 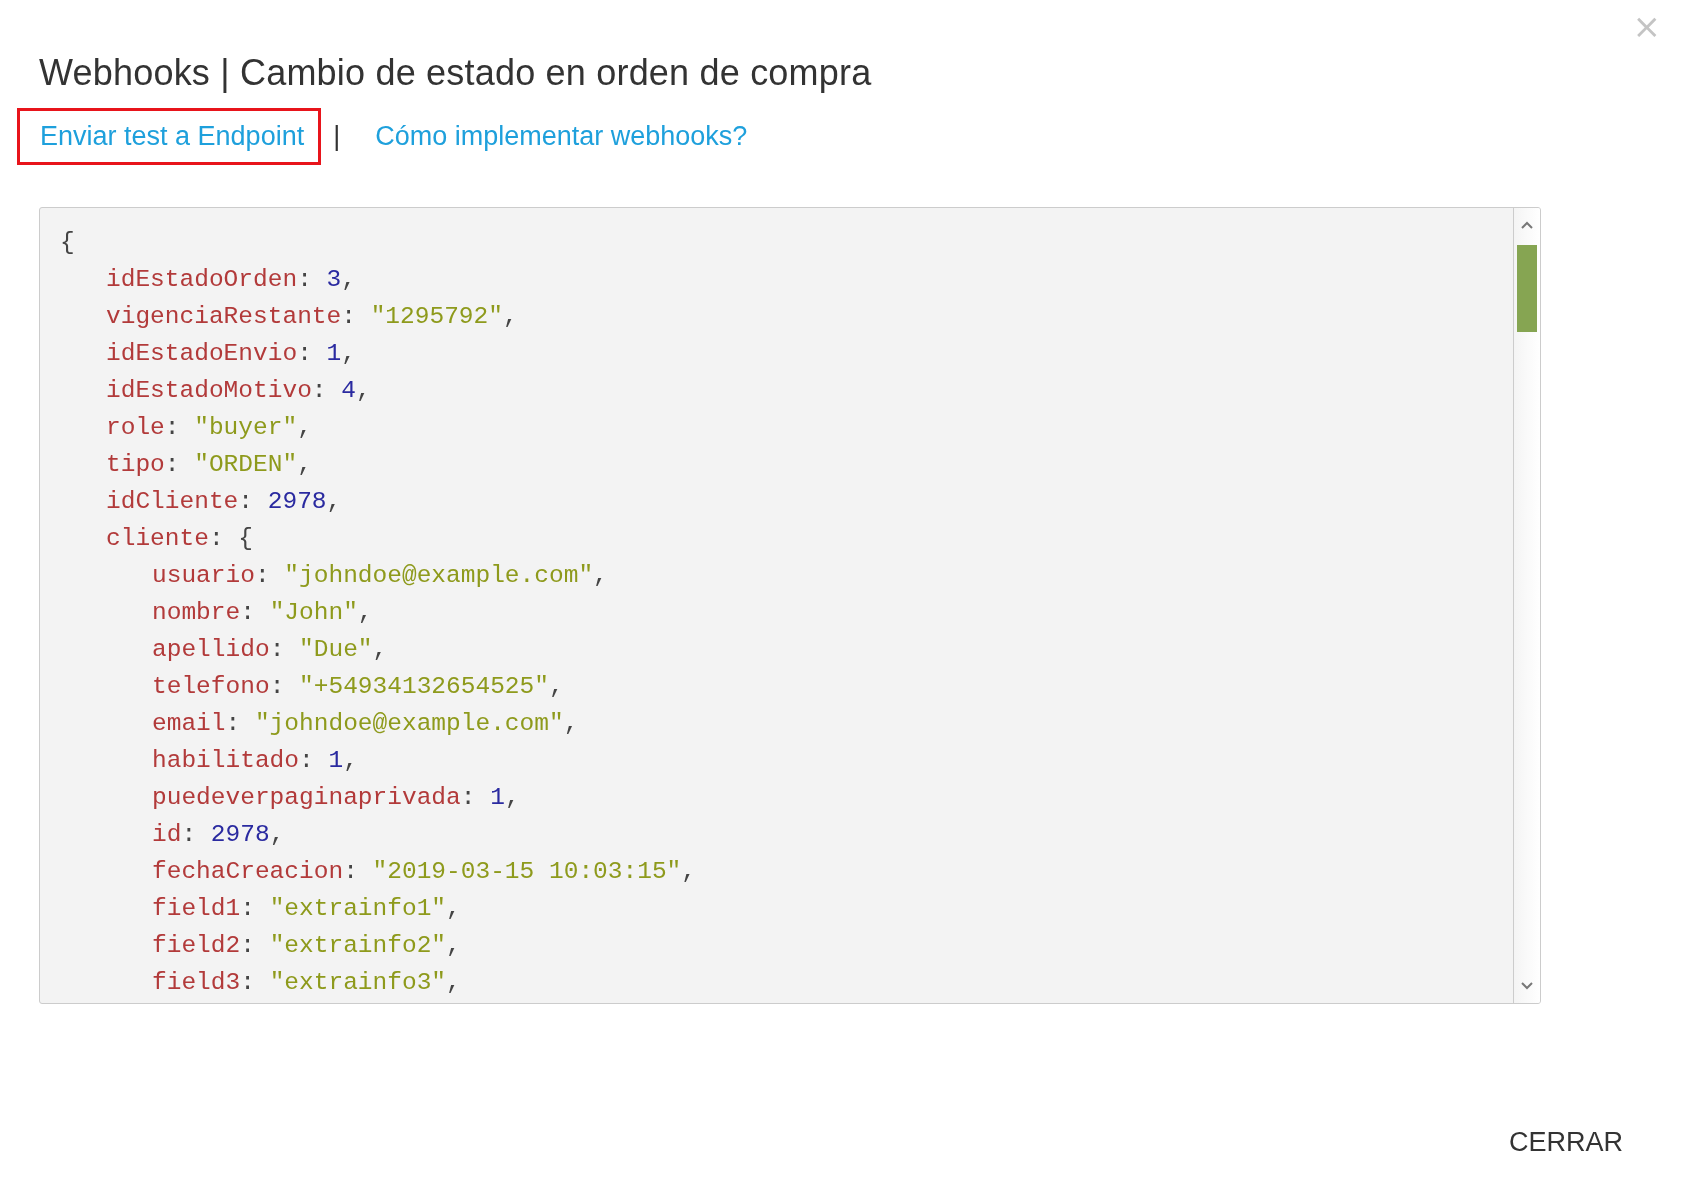 What do you see at coordinates (169, 136) in the screenshot?
I see `link: Enviar test a Endpoint` at bounding box center [169, 136].